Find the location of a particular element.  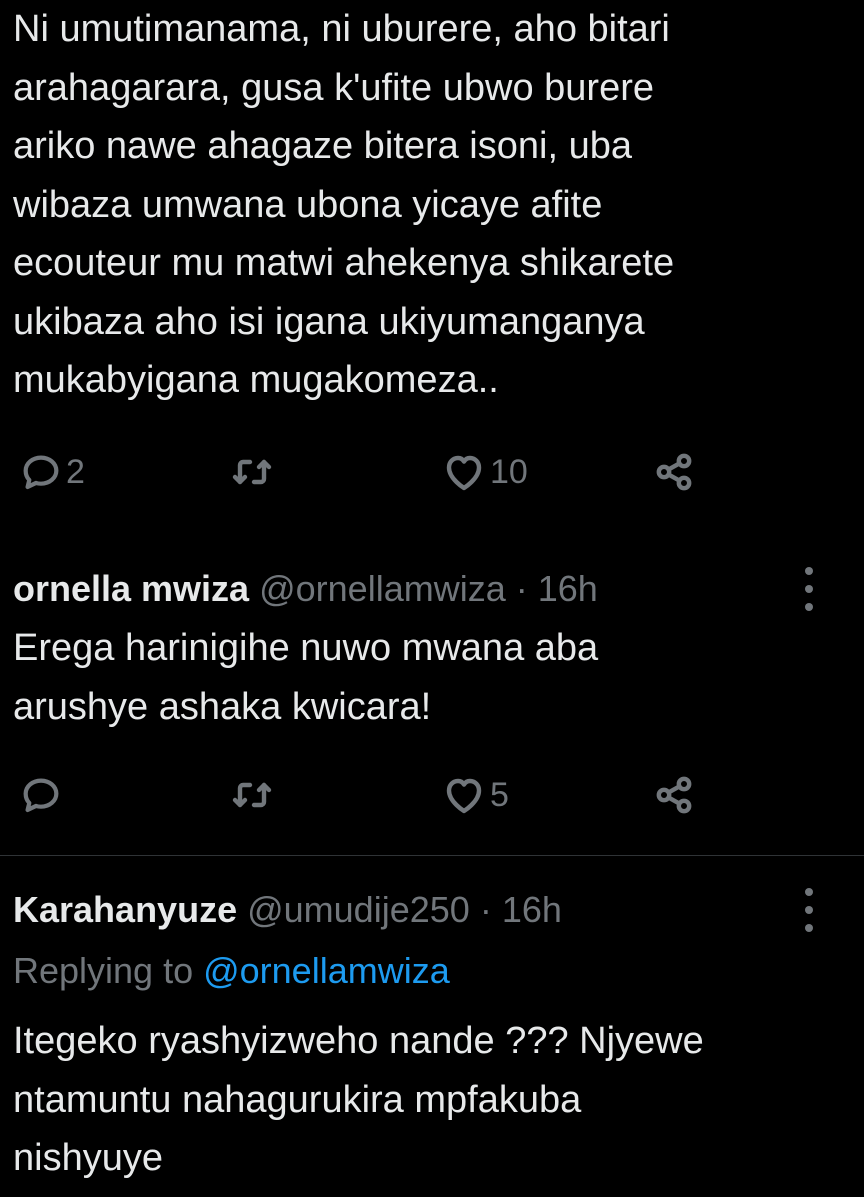

replying-to: Replying to @ornellamwiza is located at coordinates (231, 971).